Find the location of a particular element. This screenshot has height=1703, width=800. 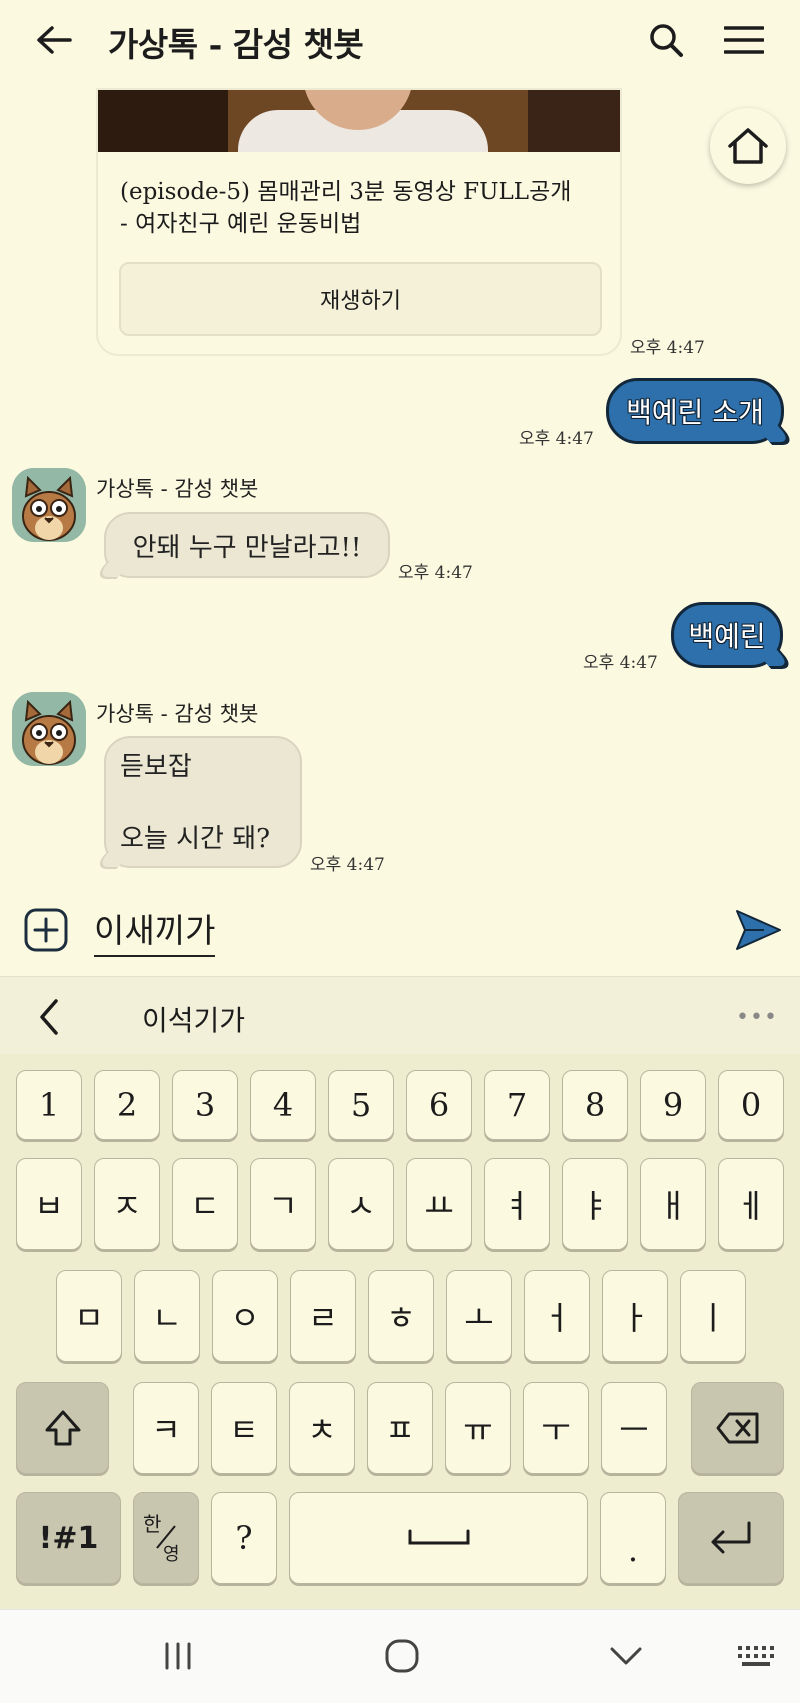

home-circle-icon is located at coordinates (402, 1656).